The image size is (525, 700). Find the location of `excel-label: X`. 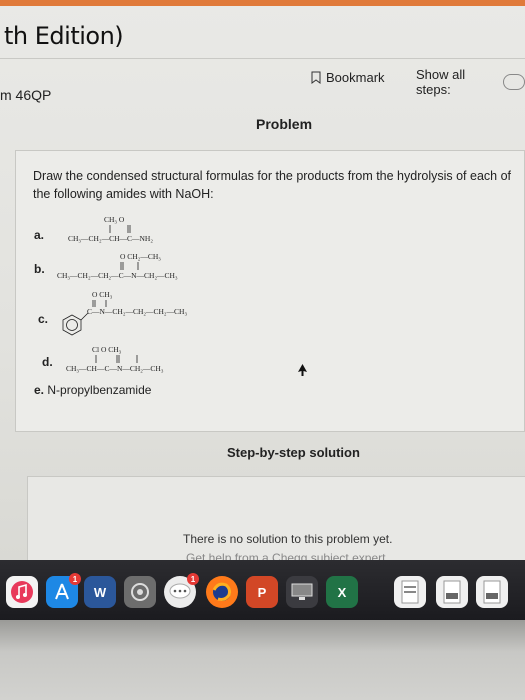

excel-label: X is located at coordinates (342, 592).